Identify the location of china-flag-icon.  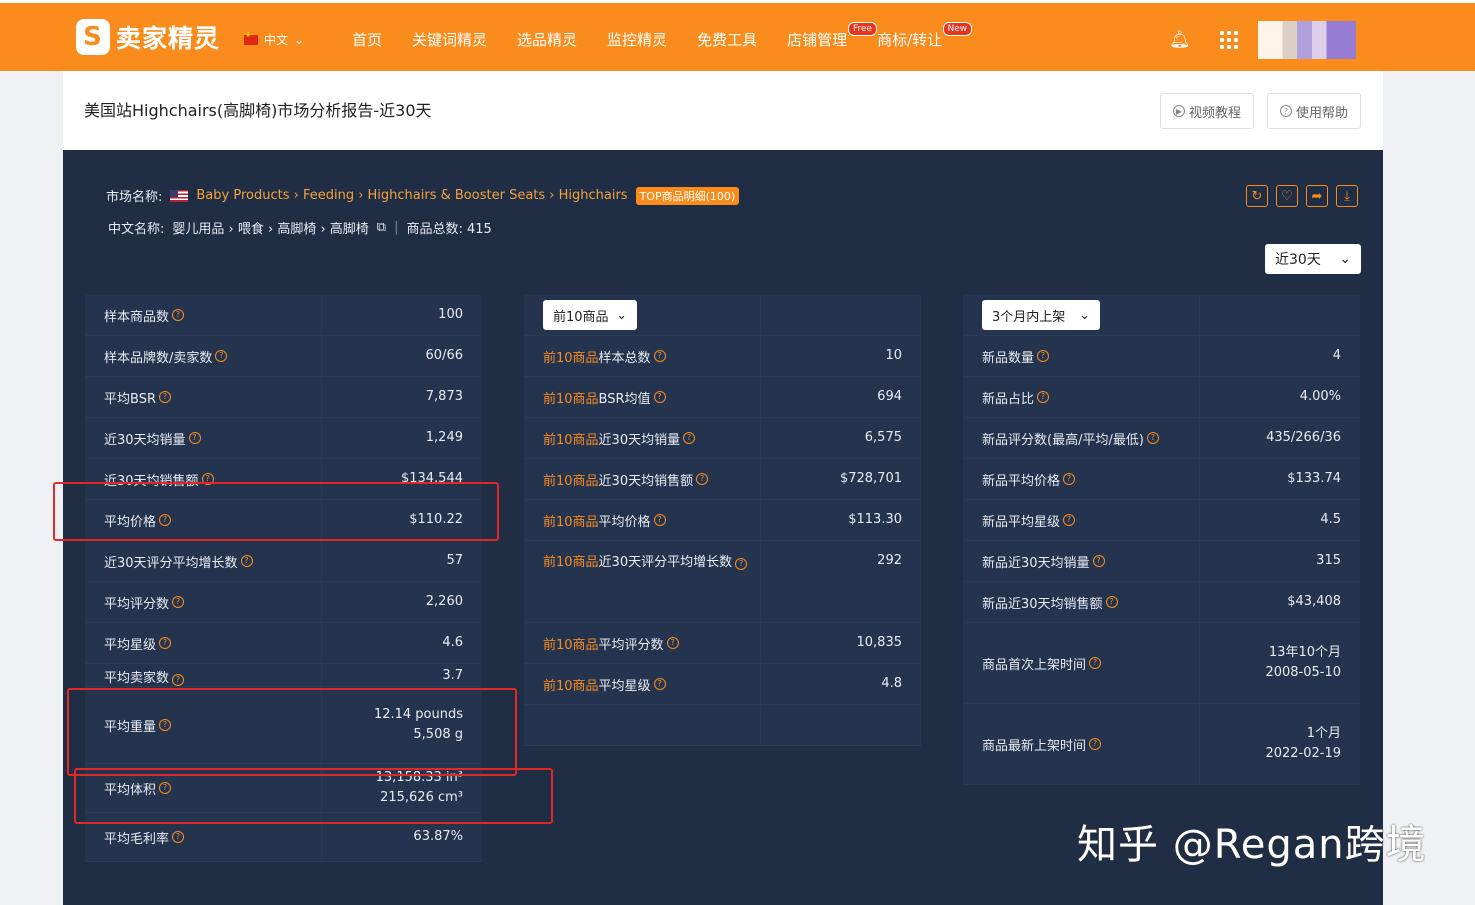
(251, 38).